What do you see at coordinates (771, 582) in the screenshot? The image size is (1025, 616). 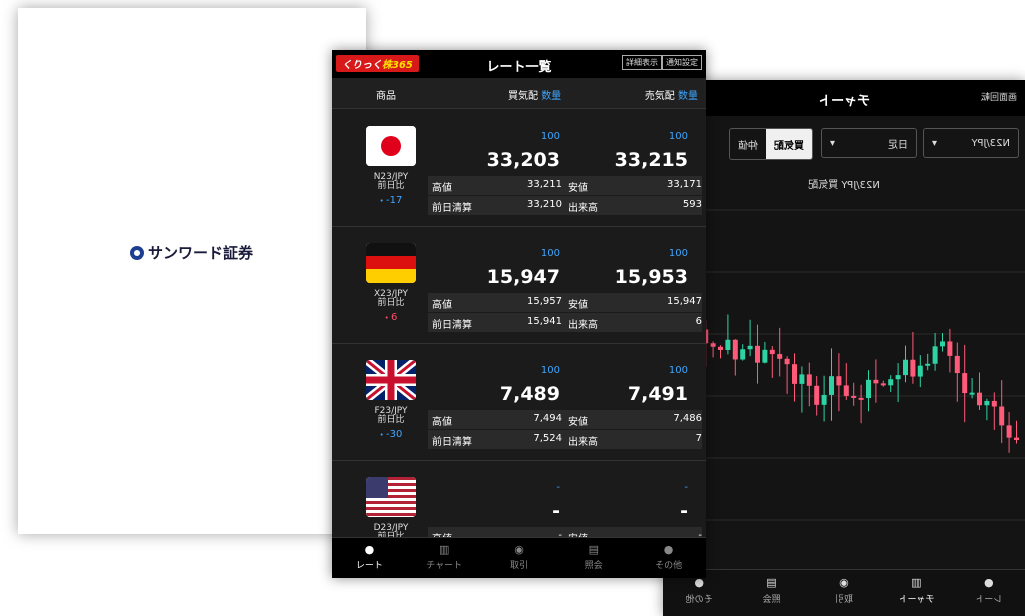 I see `inquiry-icon: ▤` at bounding box center [771, 582].